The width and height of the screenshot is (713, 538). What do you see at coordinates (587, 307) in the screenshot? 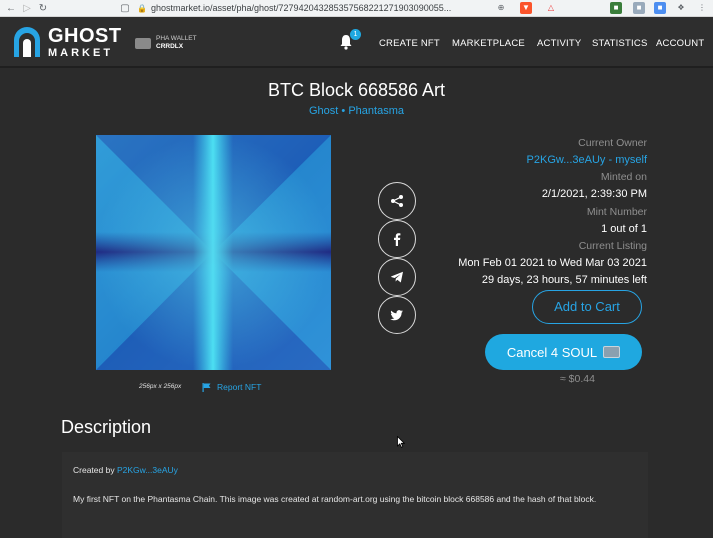
I see `add-to-cart-button: Add to Cart` at bounding box center [587, 307].